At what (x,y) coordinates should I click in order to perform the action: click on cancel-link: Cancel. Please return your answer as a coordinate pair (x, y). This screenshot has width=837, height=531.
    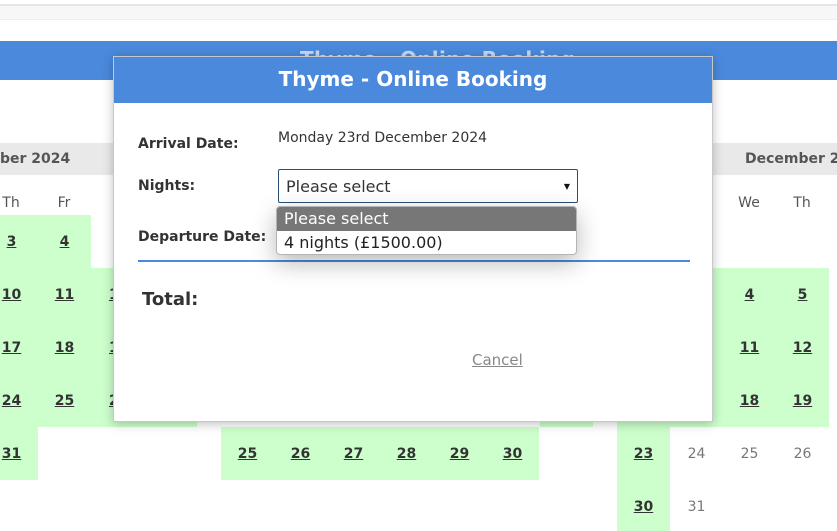
    Looking at the image, I should click on (497, 360).